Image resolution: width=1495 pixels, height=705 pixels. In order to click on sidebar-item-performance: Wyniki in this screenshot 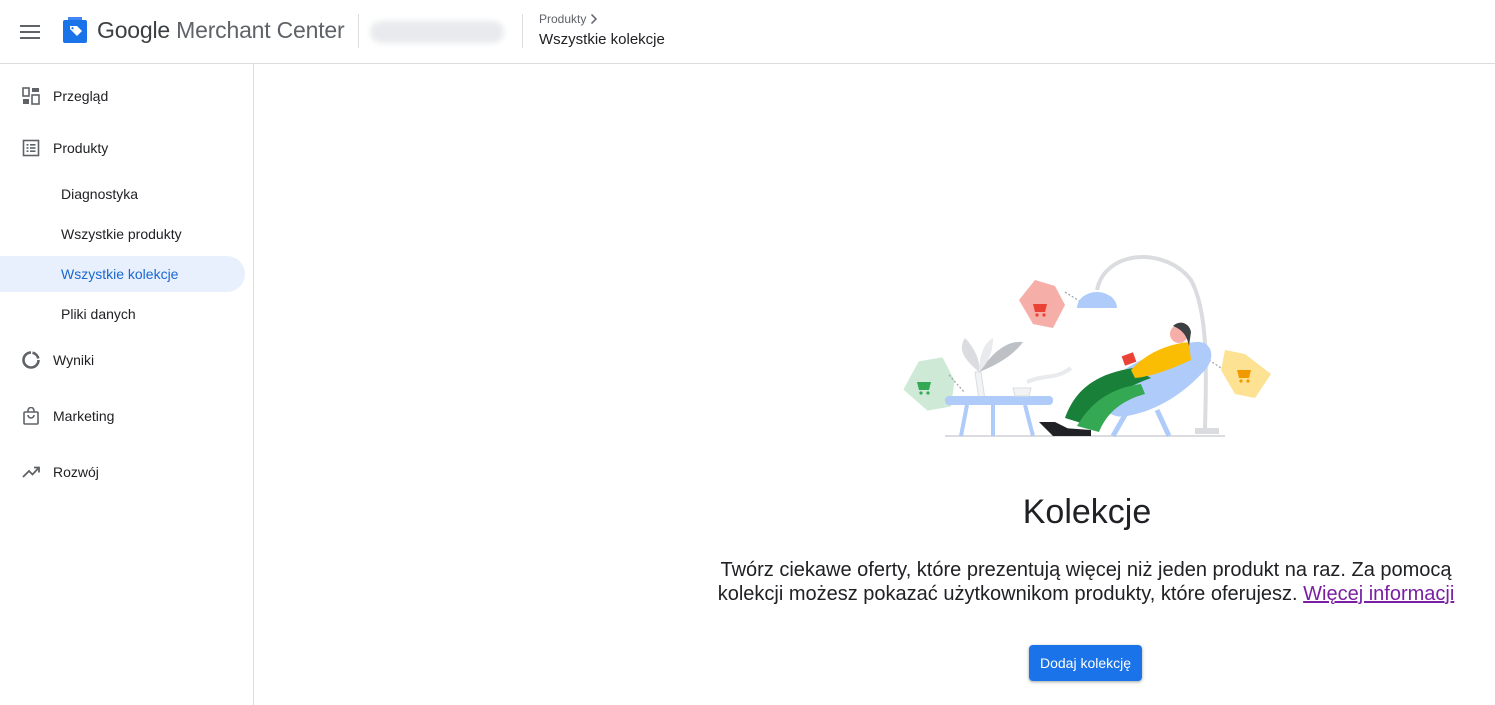, I will do `click(122, 360)`.